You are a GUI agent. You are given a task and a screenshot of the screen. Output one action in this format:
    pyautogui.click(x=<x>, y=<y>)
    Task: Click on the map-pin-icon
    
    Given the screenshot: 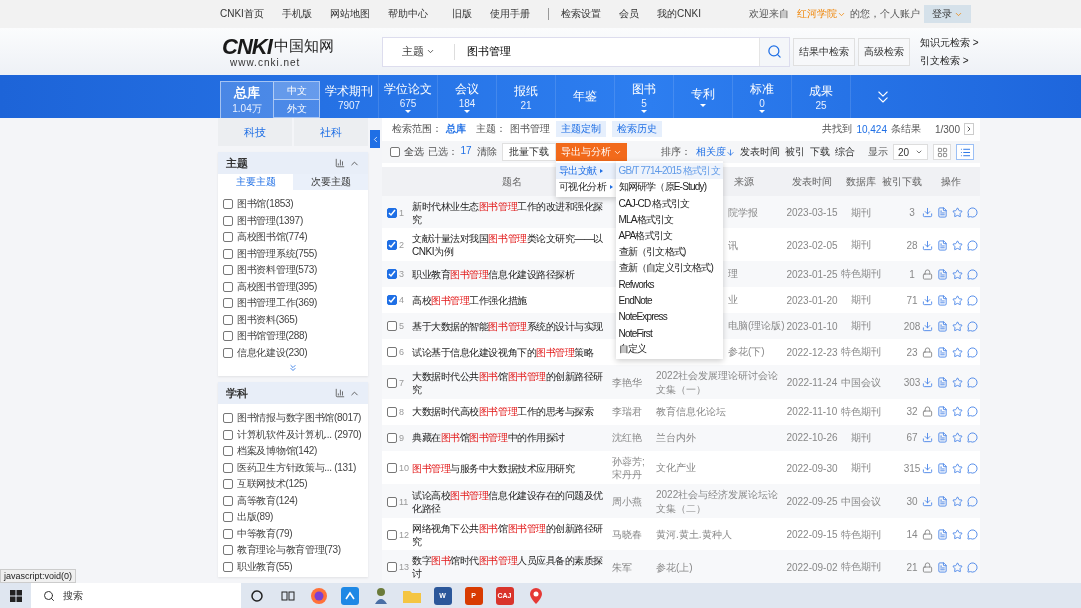 What is the action you would take?
    pyautogui.click(x=535, y=595)
    